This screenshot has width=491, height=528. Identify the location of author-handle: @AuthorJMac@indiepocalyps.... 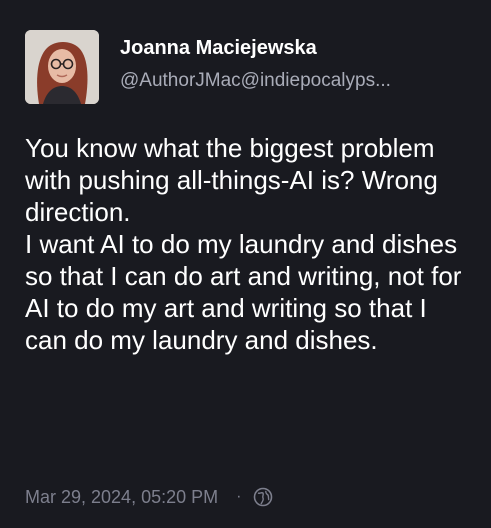
(300, 81).